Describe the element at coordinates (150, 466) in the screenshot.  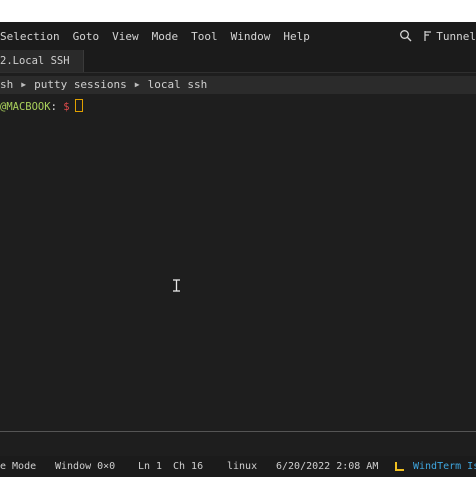
I see `status-line: Ln 1` at that location.